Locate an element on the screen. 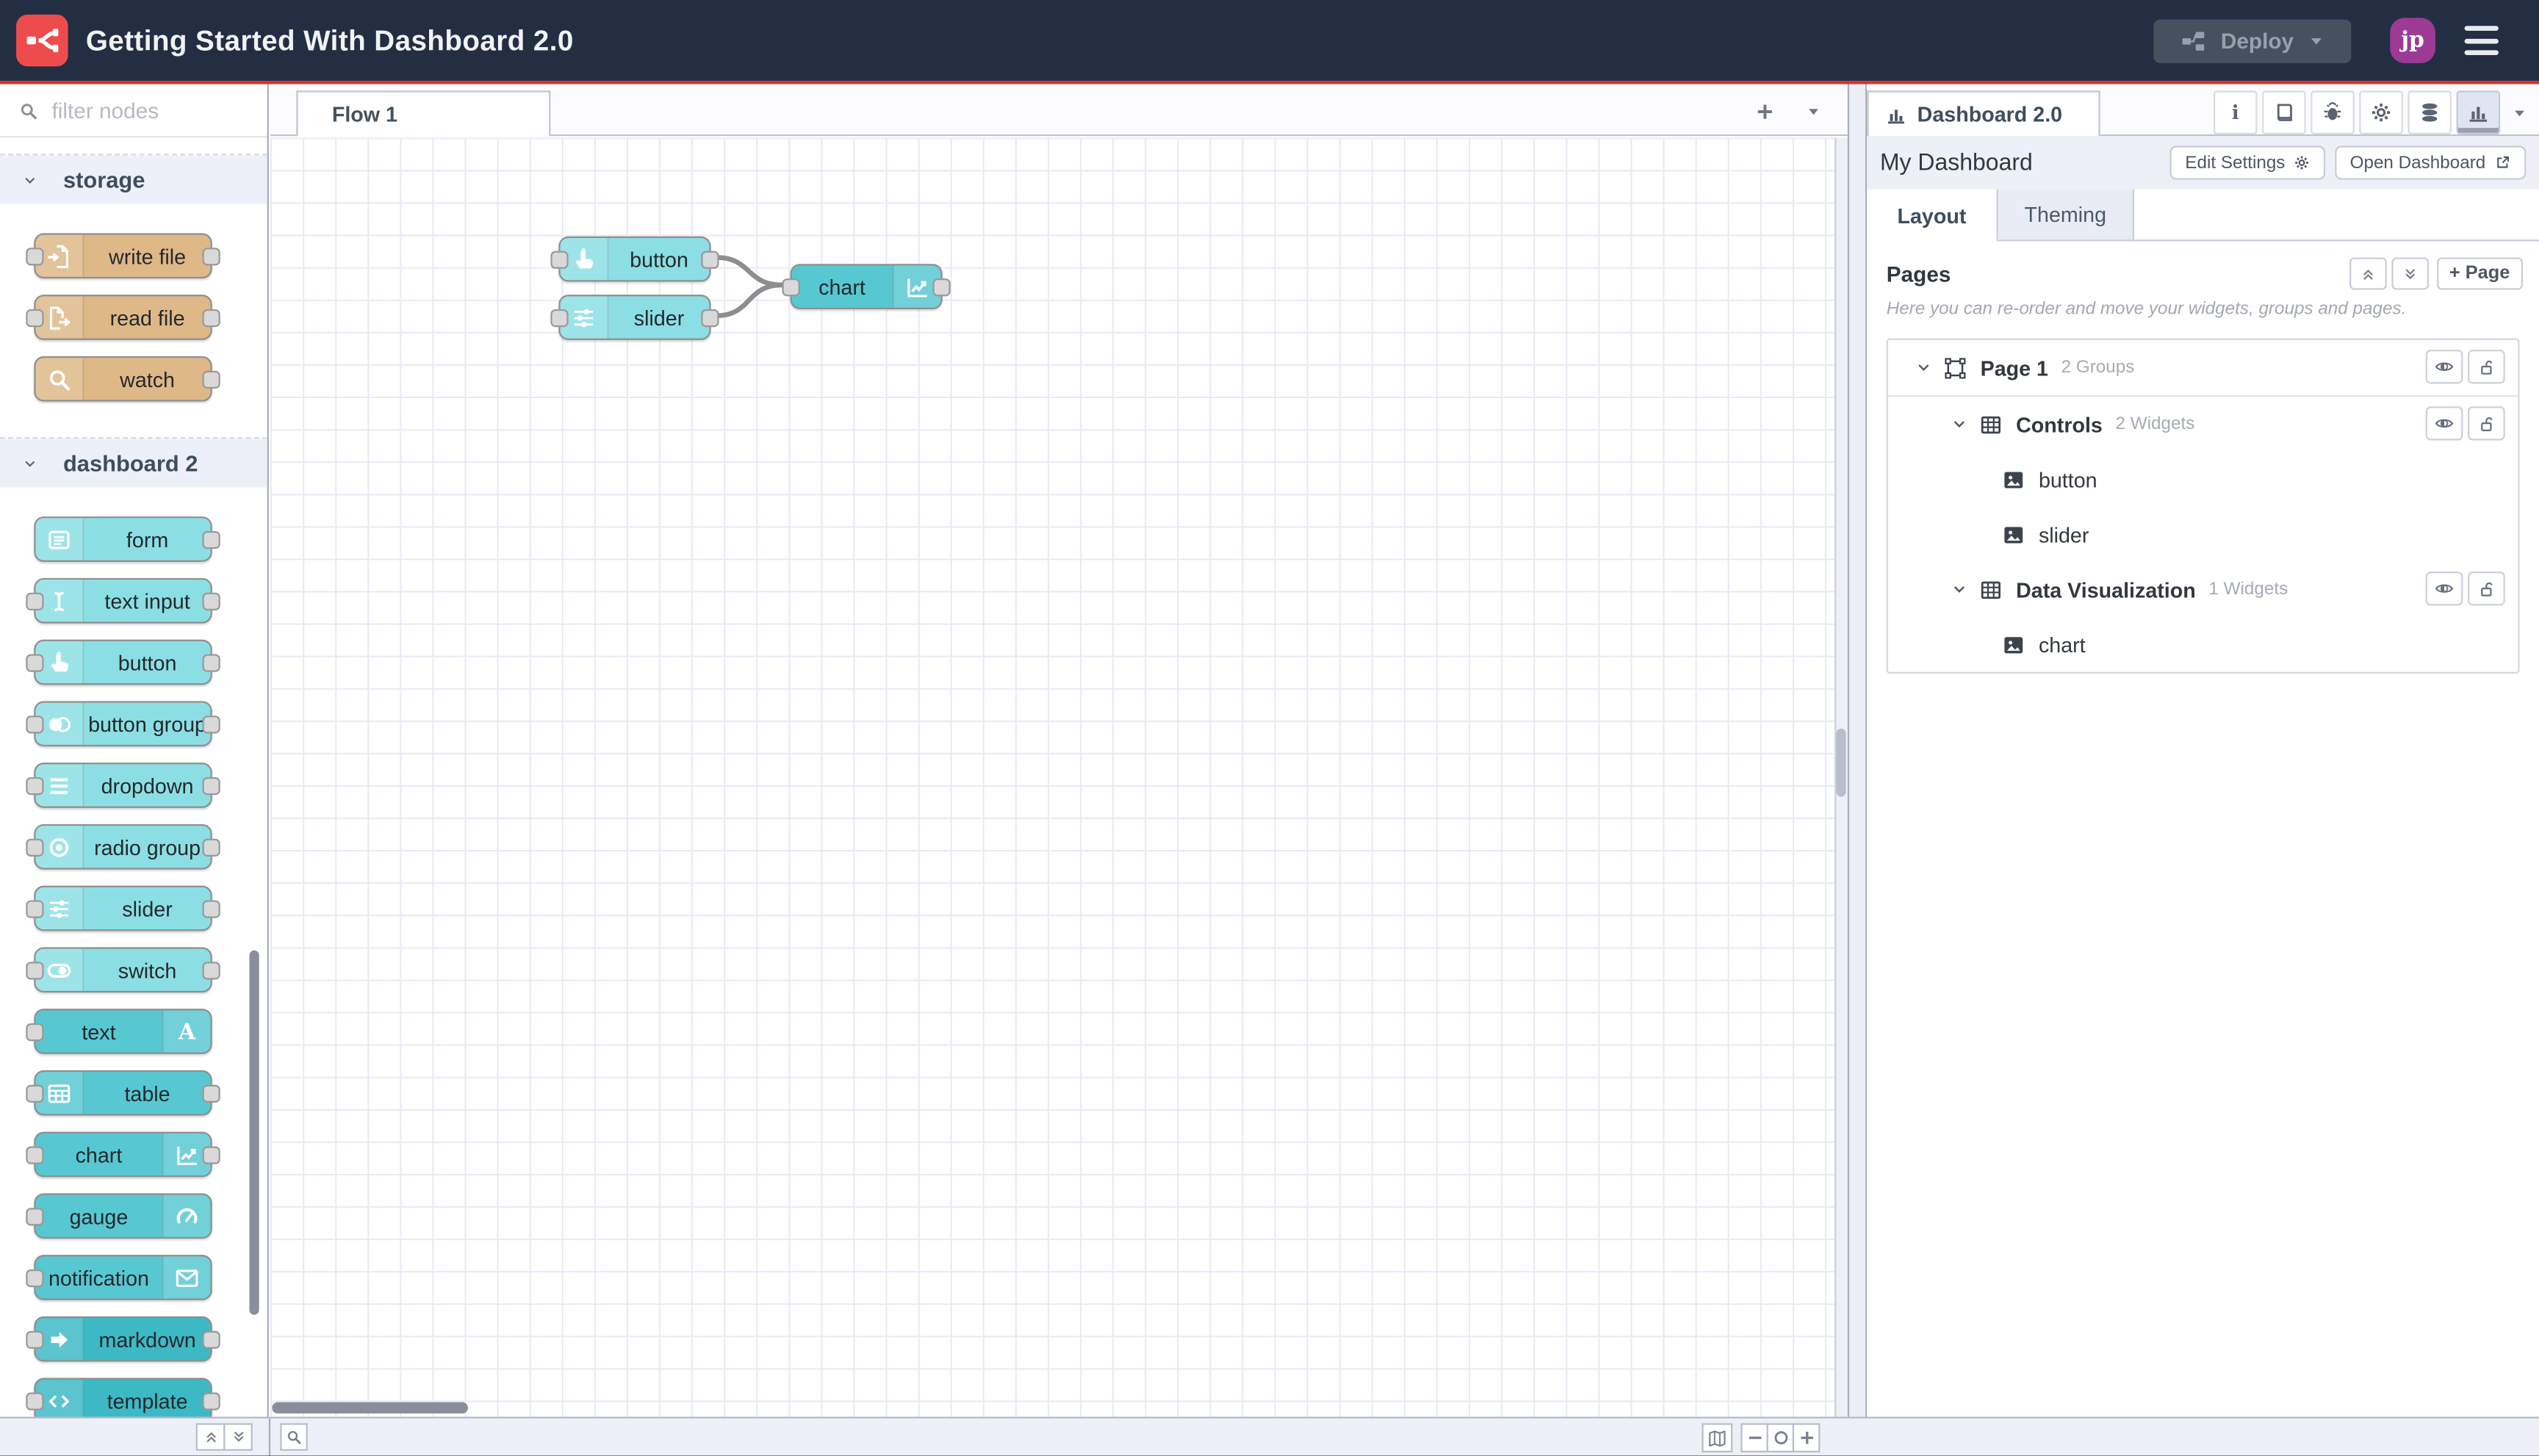 The height and width of the screenshot is (1456, 2539). tab-dashboard-2: Dashboard 2.0 is located at coordinates (1983, 113).